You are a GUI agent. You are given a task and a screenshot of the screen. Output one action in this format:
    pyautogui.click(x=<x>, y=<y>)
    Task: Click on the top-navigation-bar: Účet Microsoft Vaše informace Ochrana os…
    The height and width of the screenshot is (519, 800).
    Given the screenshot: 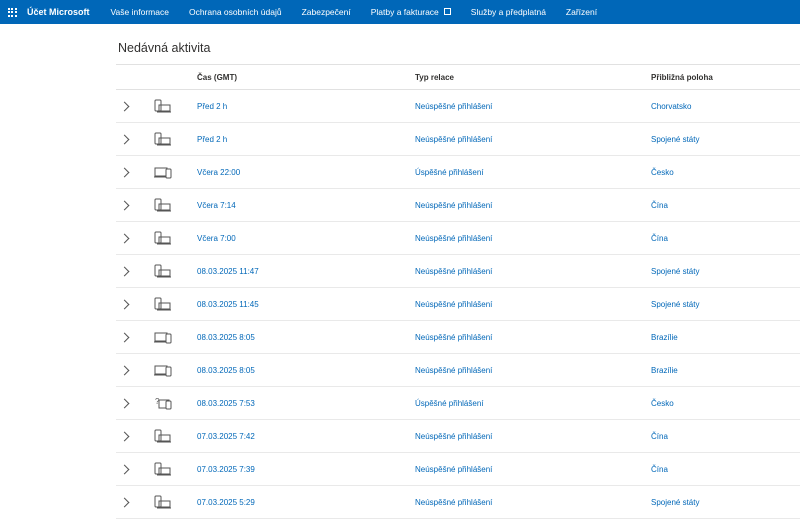 What is the action you would take?
    pyautogui.click(x=400, y=12)
    